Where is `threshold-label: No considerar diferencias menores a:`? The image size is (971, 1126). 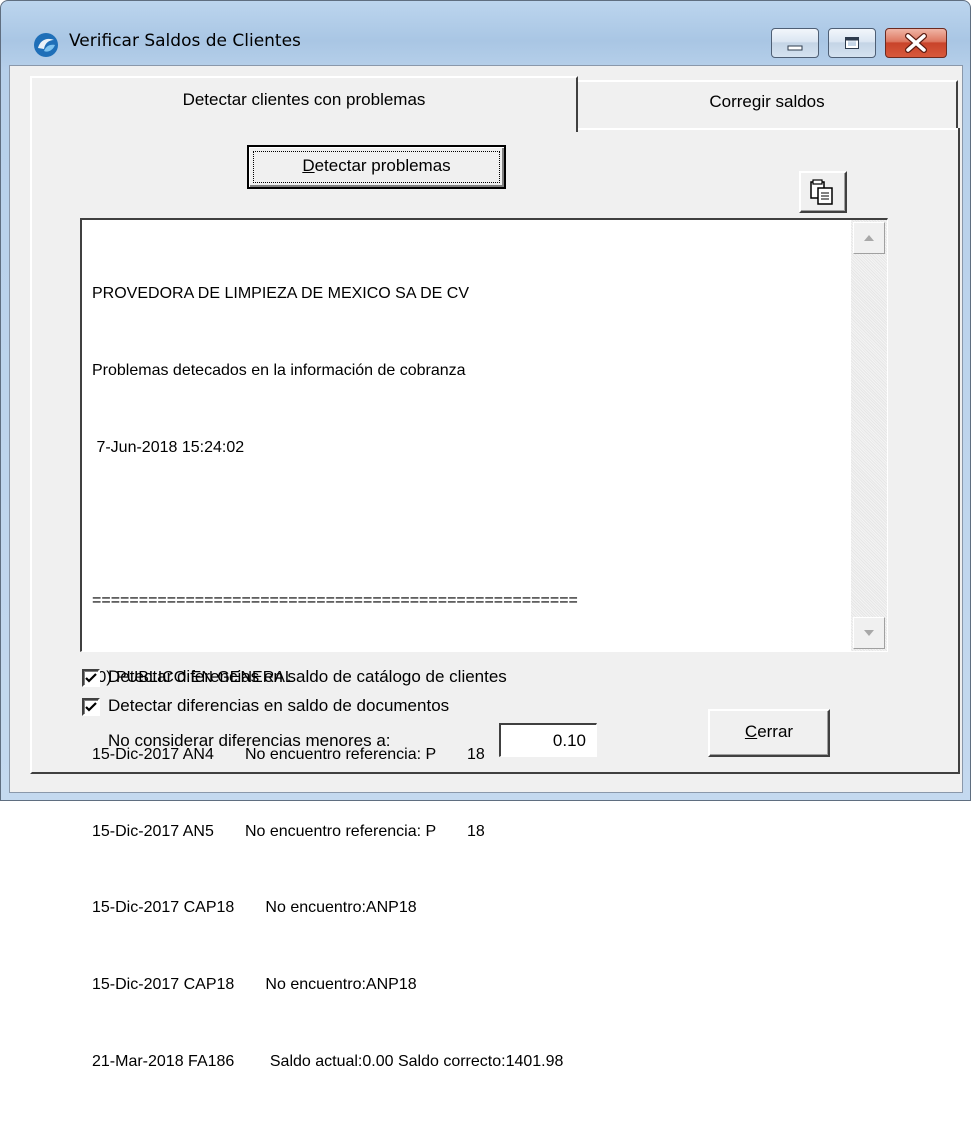 threshold-label: No considerar diferencias menores a: is located at coordinates (249, 740).